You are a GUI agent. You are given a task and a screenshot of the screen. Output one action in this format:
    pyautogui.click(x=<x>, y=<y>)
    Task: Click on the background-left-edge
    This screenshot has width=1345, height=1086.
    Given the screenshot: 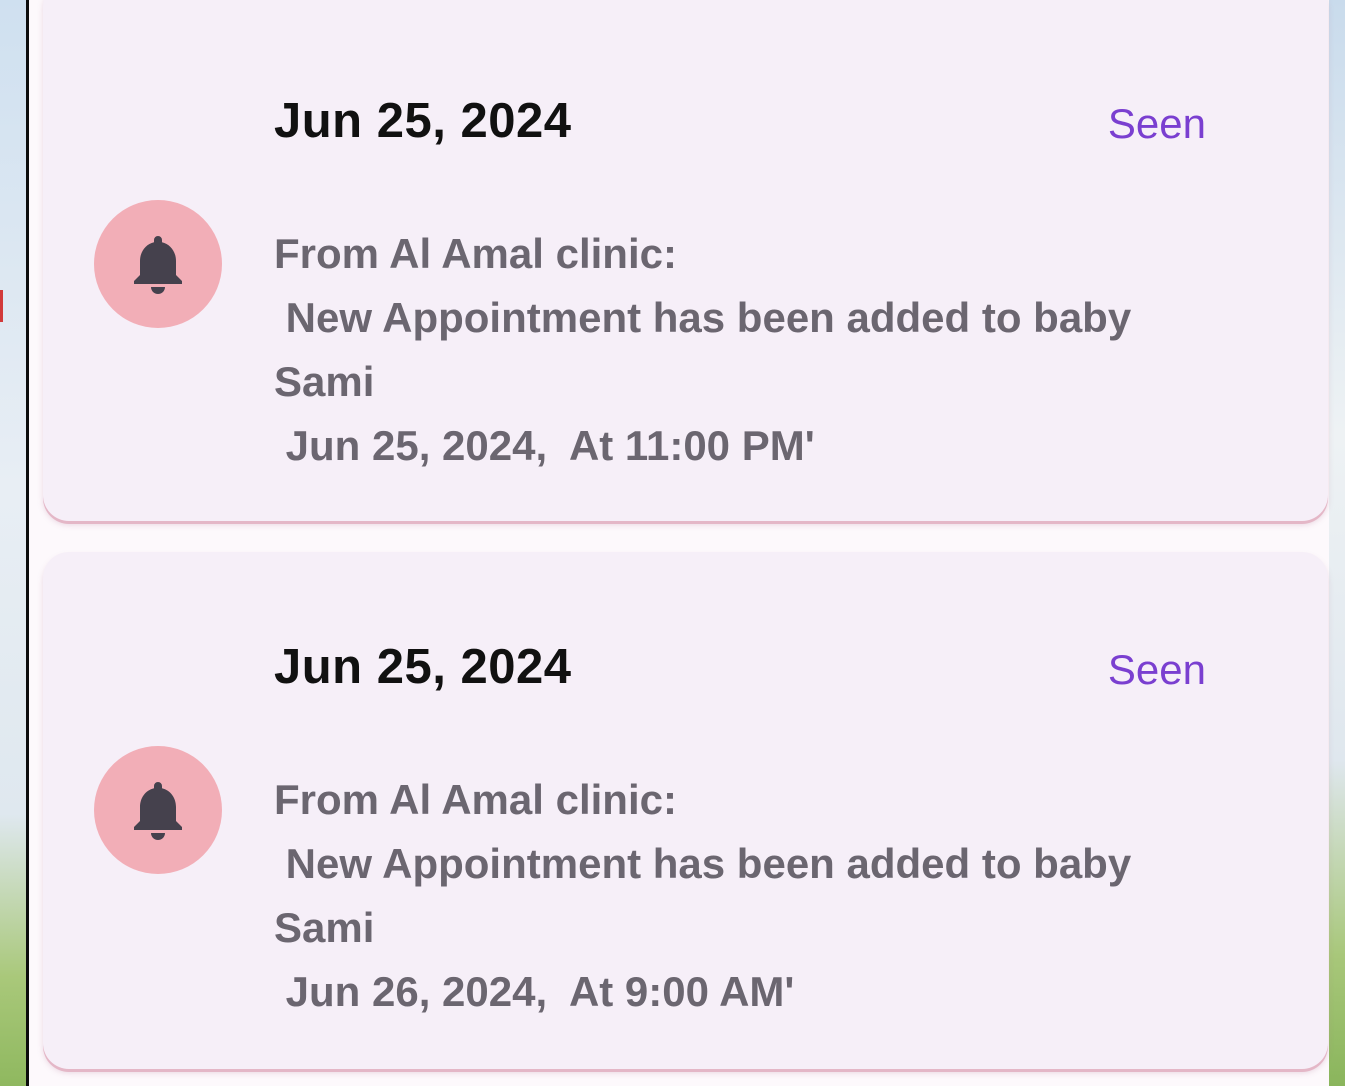 What is the action you would take?
    pyautogui.click(x=13, y=543)
    